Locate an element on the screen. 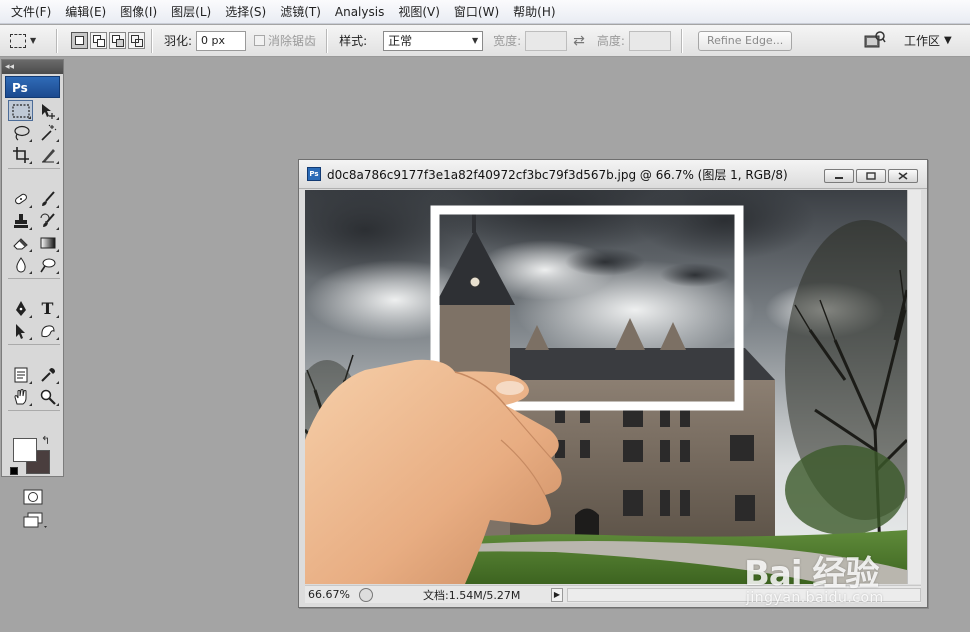  eyedropper-icon is located at coordinates (47, 374).